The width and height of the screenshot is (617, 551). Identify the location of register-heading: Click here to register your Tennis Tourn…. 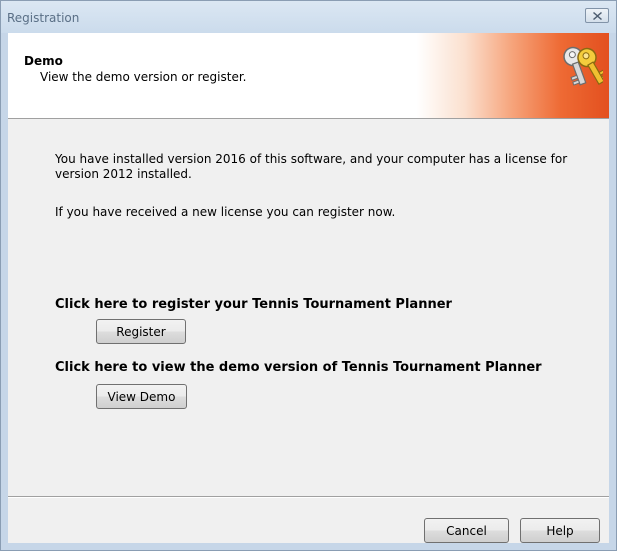
(253, 304).